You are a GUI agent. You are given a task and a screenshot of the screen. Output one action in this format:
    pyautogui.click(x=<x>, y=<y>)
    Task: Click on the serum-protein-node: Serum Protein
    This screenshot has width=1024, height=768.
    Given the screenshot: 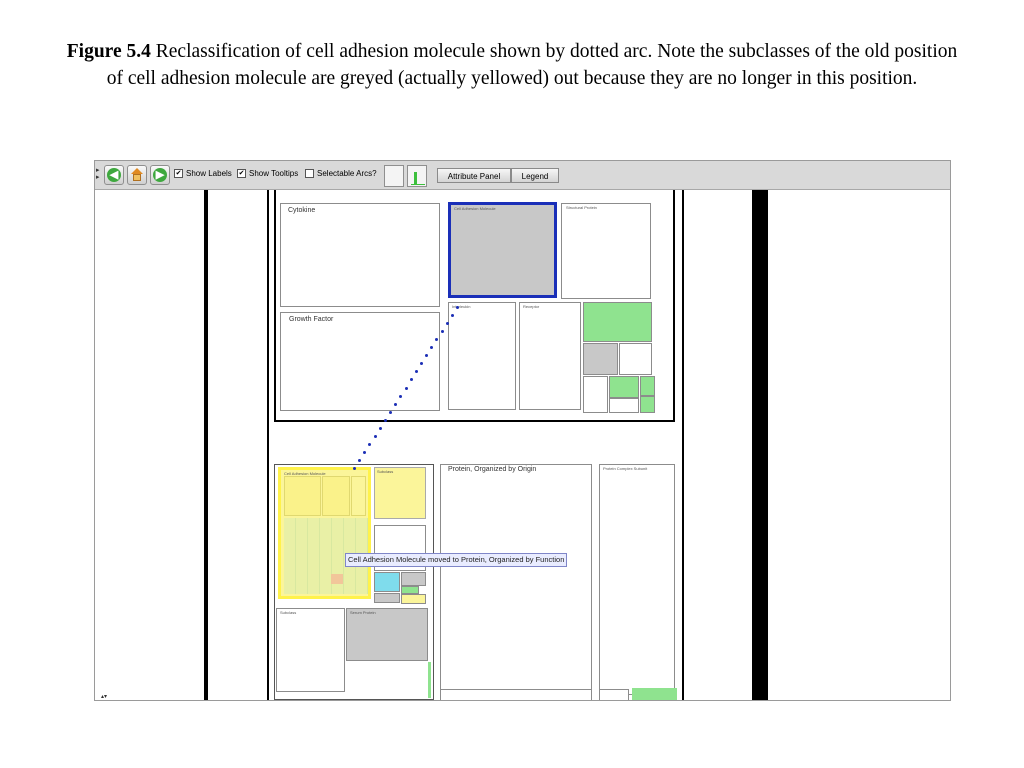 What is the action you would take?
    pyautogui.click(x=387, y=634)
    